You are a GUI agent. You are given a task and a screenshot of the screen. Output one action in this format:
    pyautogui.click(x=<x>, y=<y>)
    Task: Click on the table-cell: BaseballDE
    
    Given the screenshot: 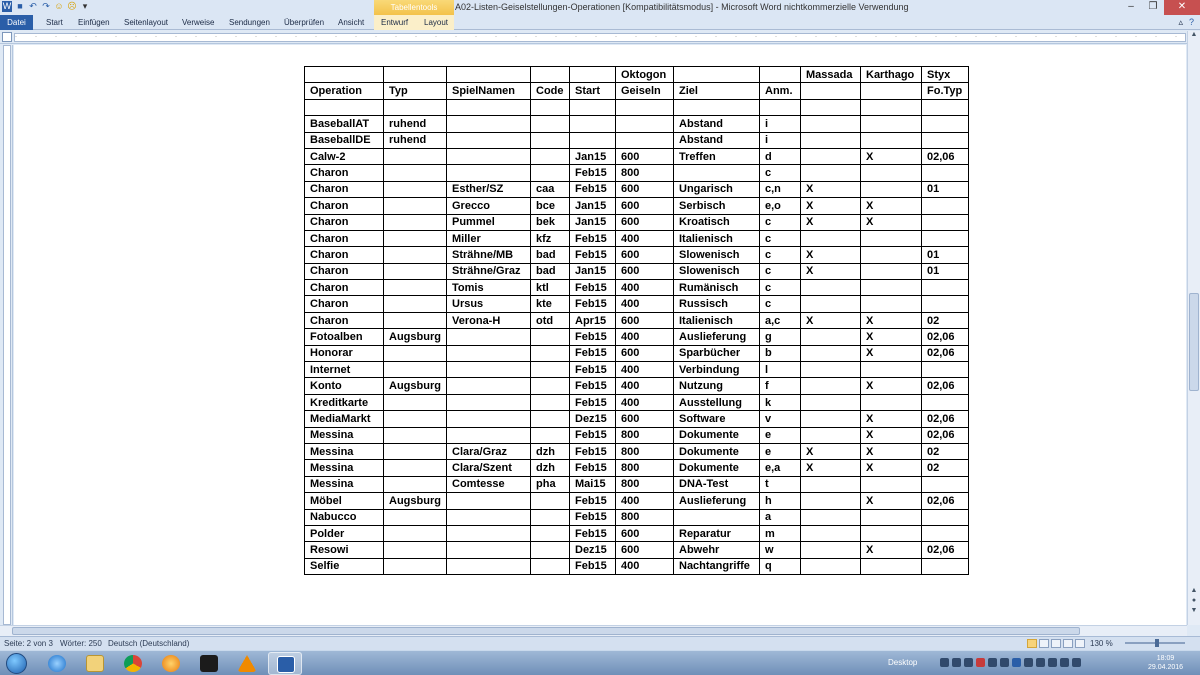 What is the action you would take?
    pyautogui.click(x=344, y=140)
    